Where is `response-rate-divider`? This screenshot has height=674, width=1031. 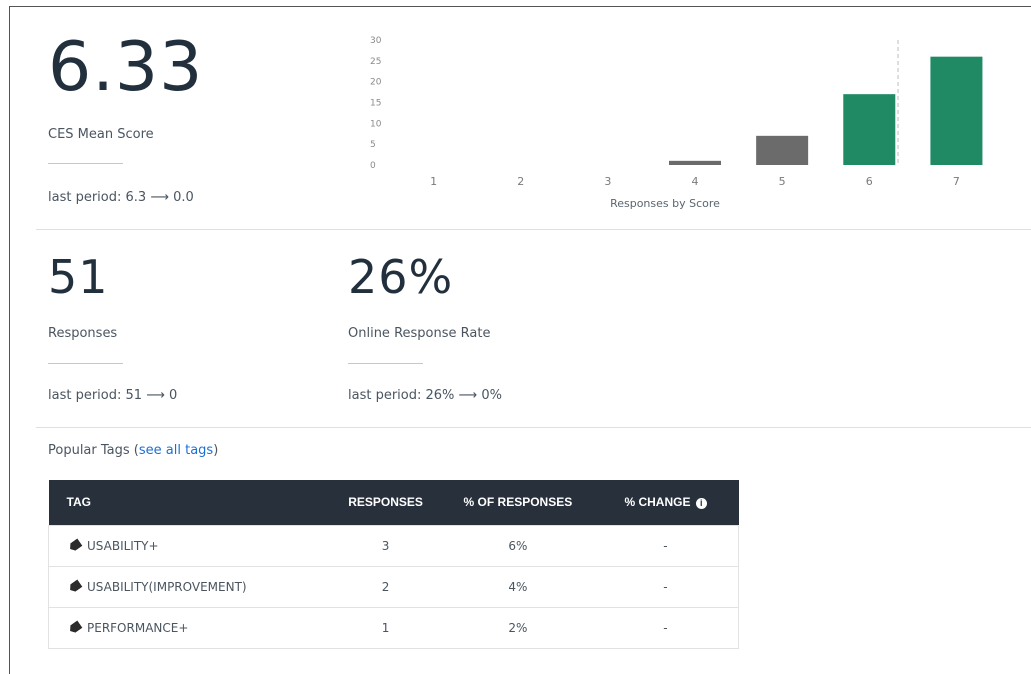
response-rate-divider is located at coordinates (385, 363).